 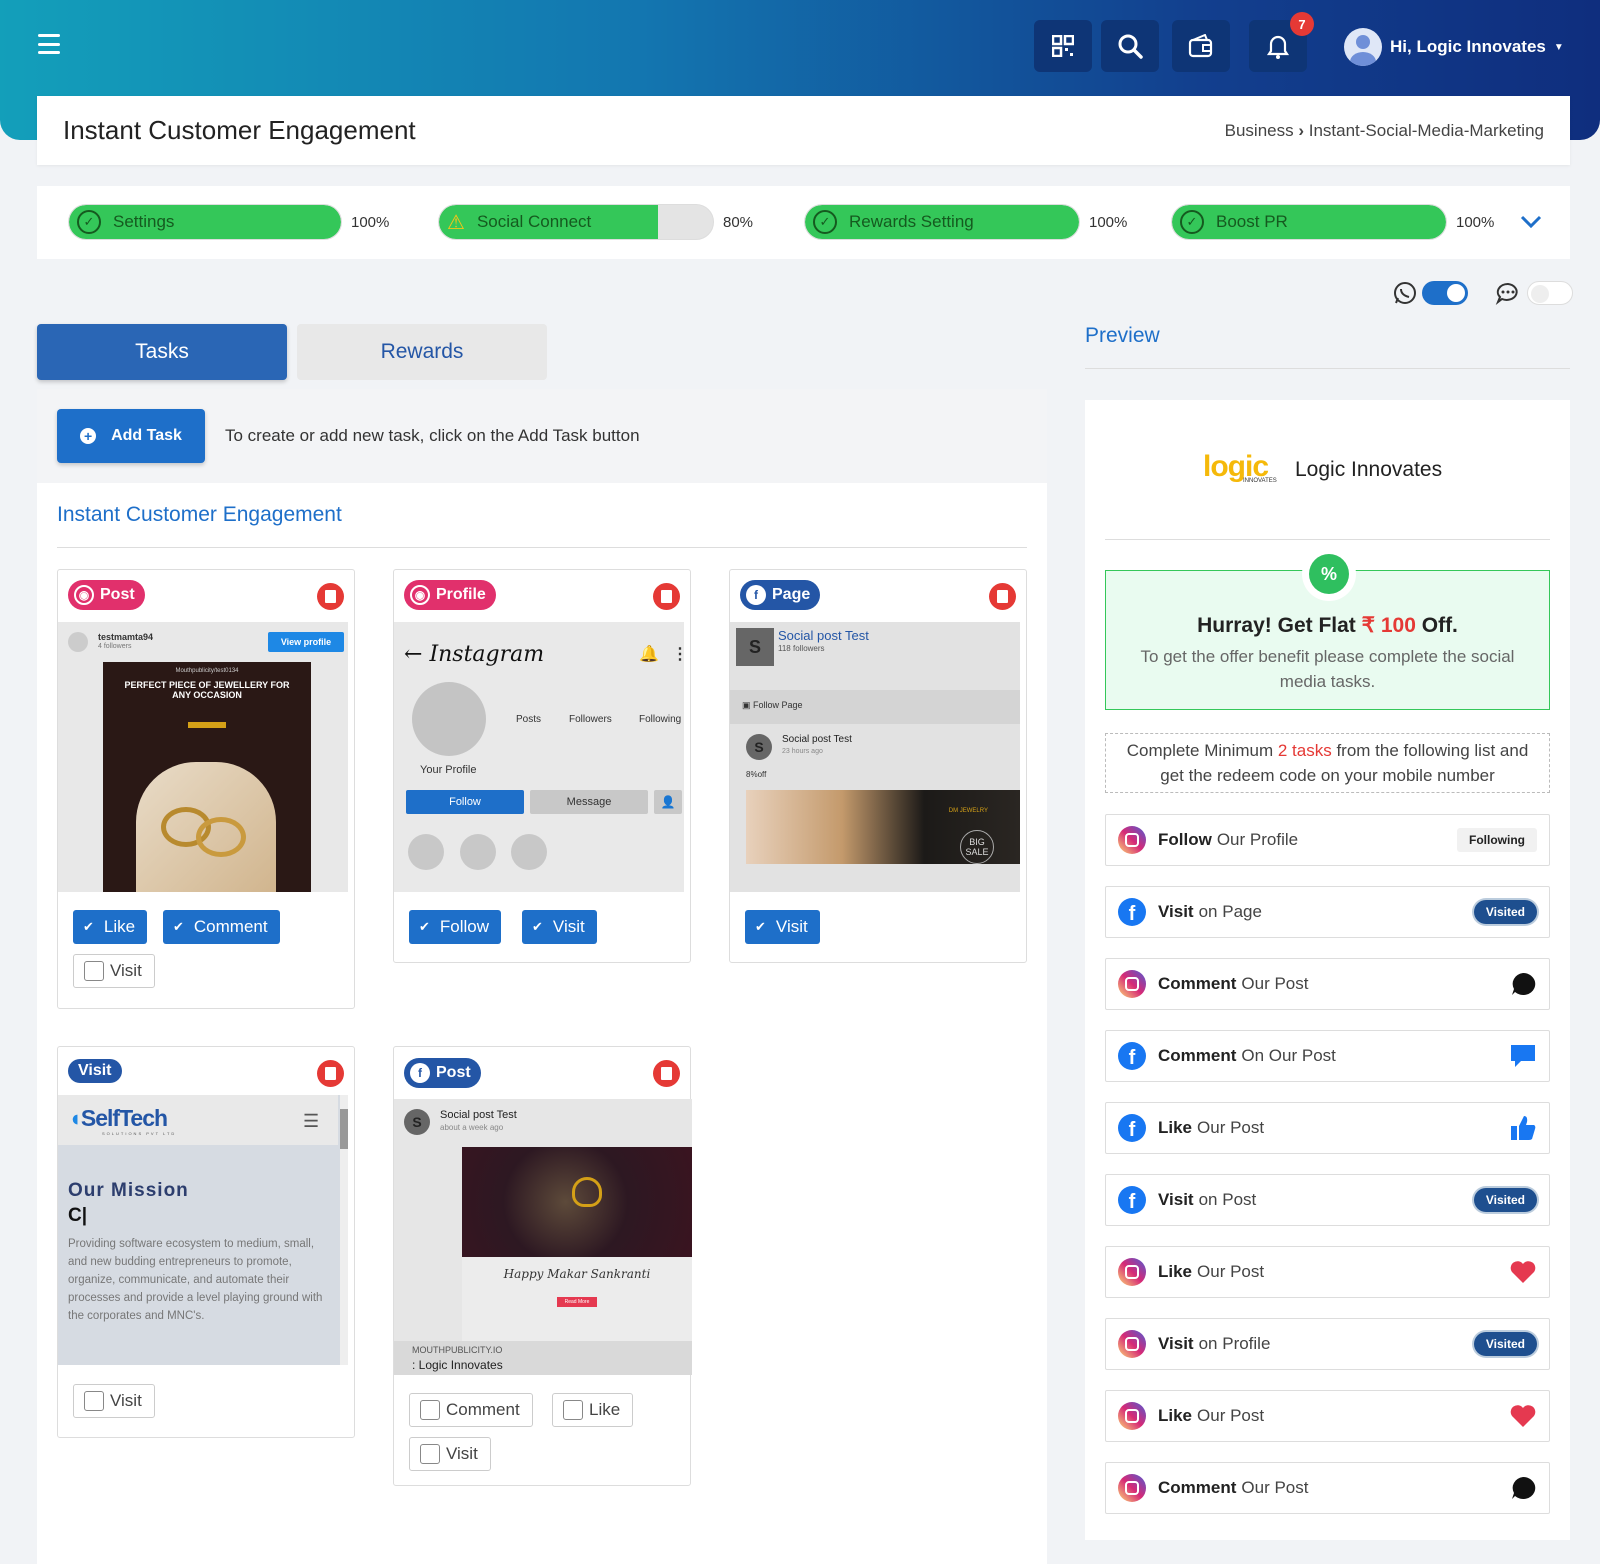 What do you see at coordinates (306, 642) in the screenshot?
I see `view-profile-button: View profile` at bounding box center [306, 642].